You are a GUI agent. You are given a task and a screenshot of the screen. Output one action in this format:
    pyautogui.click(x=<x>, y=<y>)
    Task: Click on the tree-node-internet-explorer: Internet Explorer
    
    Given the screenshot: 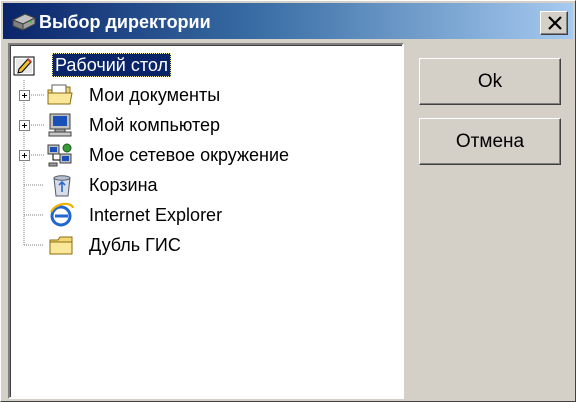 What is the action you would take?
    pyautogui.click(x=155, y=215)
    